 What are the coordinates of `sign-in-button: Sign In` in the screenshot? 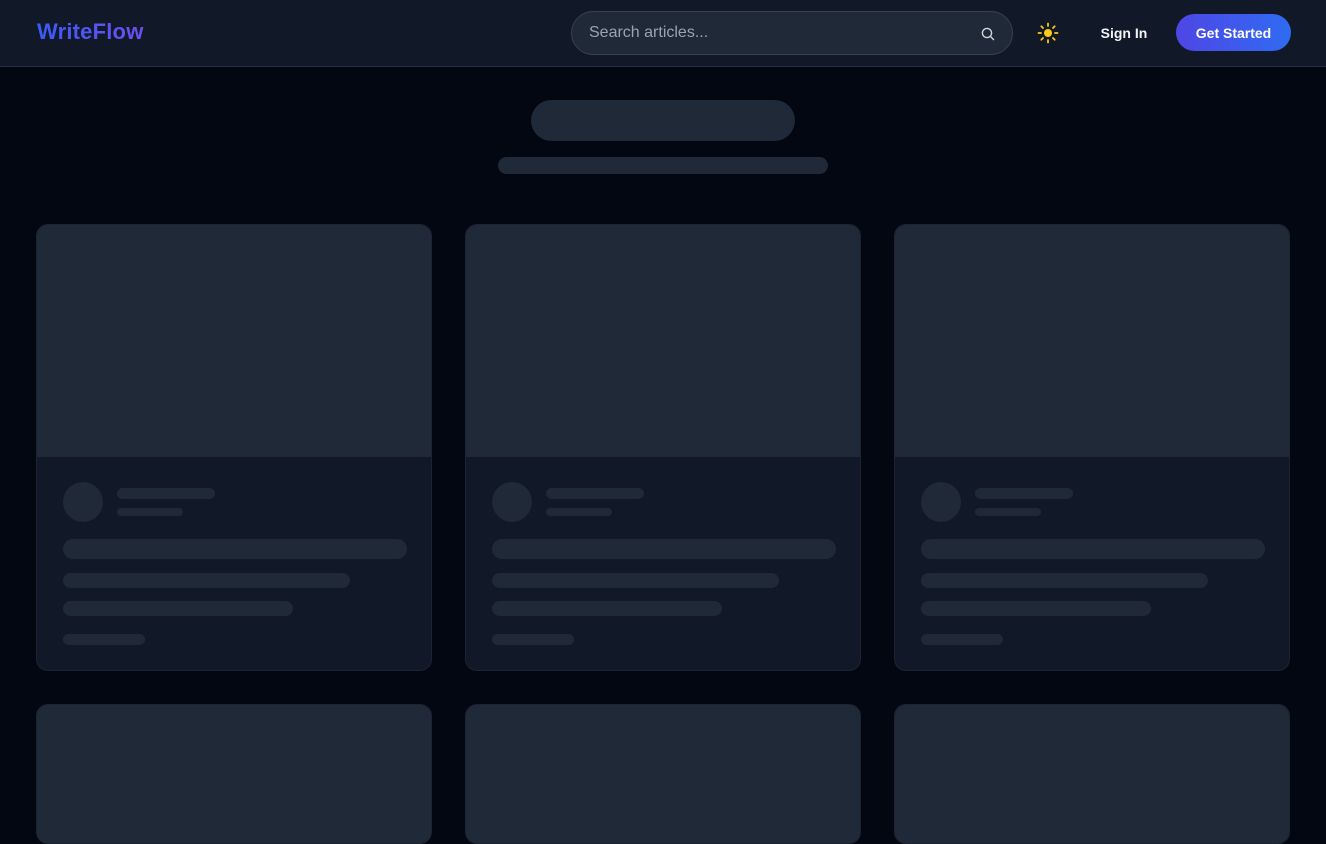 It's located at (1124, 33).